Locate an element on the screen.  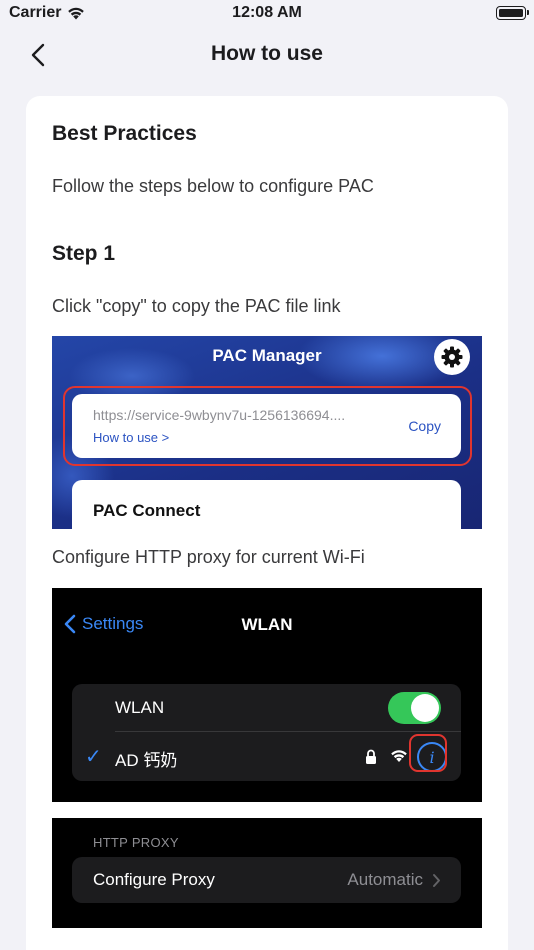
gear-icon is located at coordinates (452, 357).